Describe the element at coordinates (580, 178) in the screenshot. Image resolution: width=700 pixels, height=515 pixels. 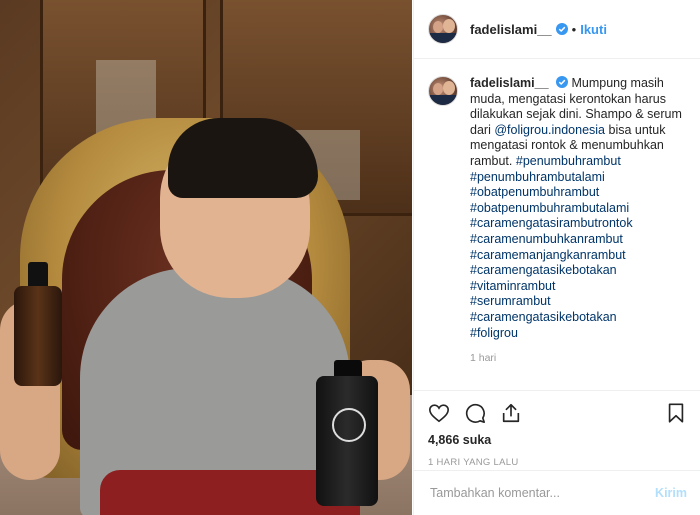
I see `hashtag-link: #penumbuhrambutalami` at that location.